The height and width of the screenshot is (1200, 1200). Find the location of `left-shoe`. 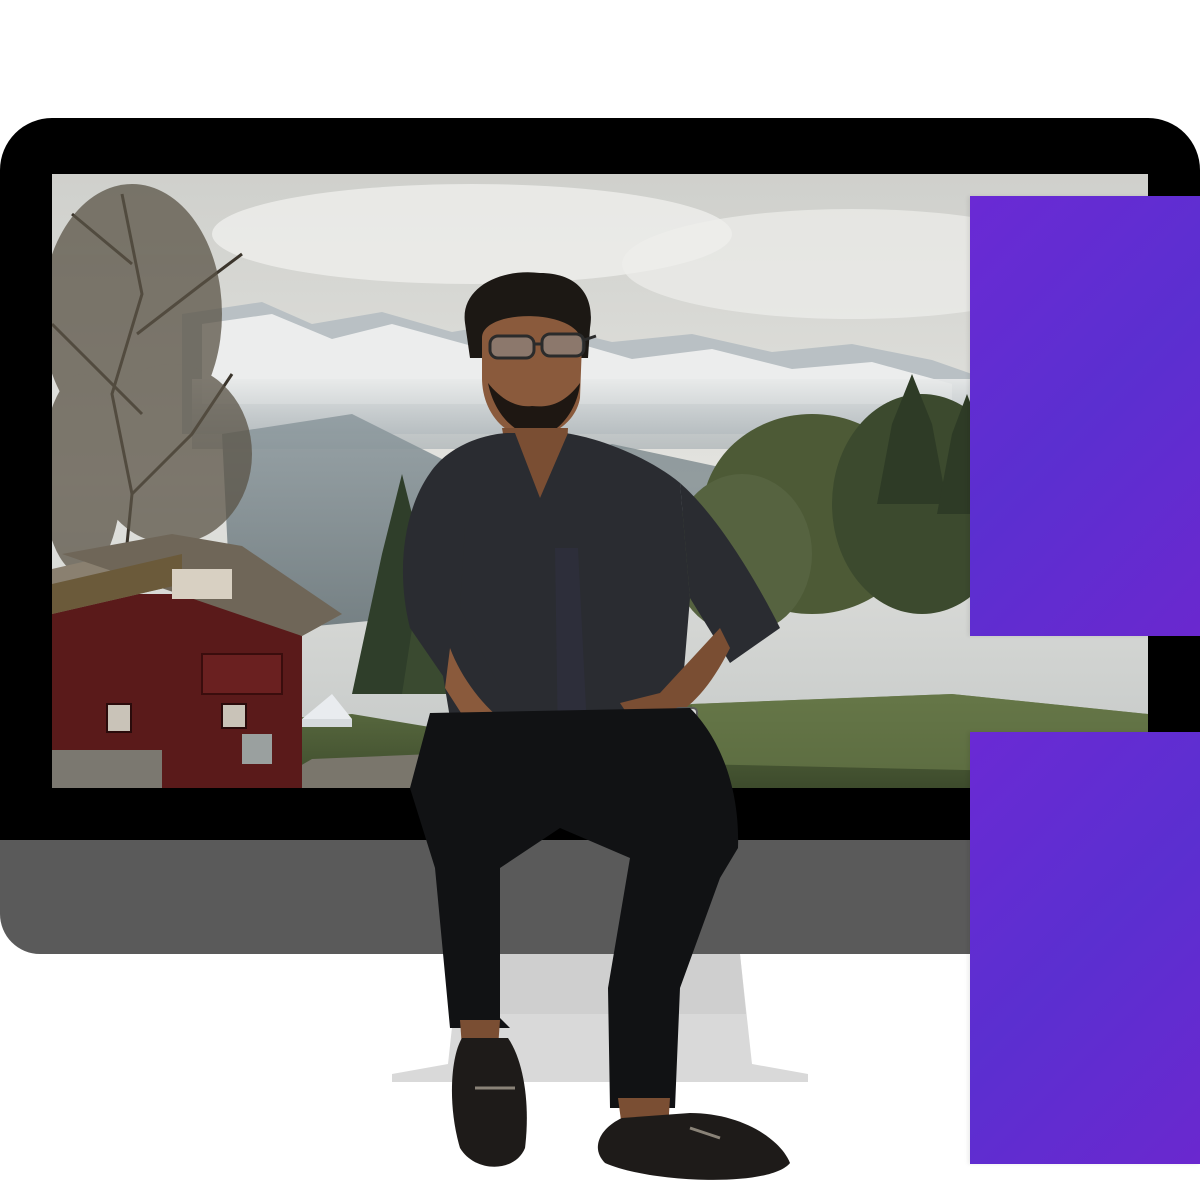

left-shoe is located at coordinates (489, 1102).